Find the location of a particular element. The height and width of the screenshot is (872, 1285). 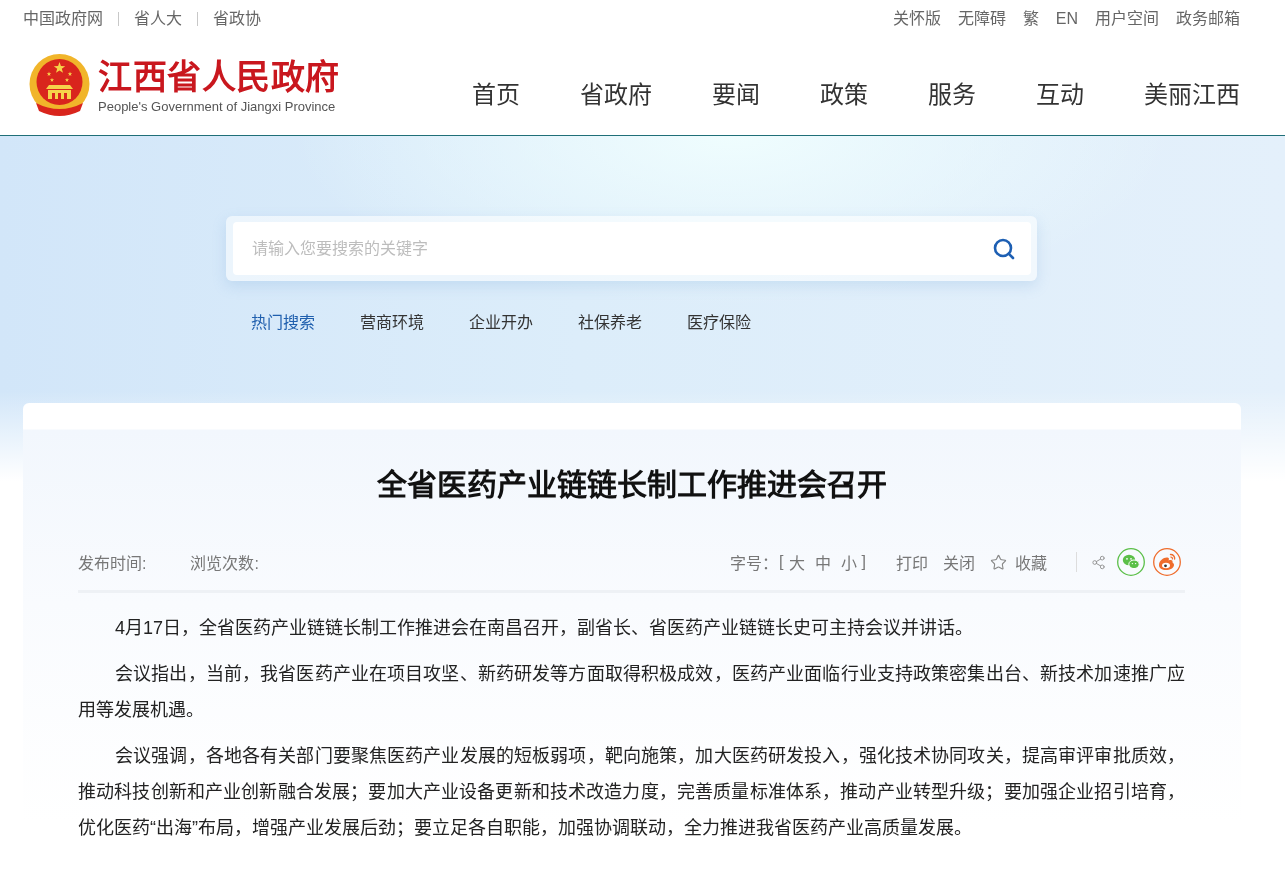

nav-item: 省政府 is located at coordinates (616, 94).